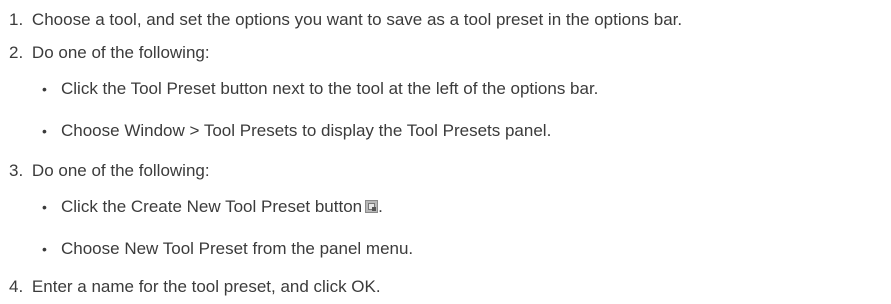 This screenshot has width=891, height=304. Describe the element at coordinates (16, 286) in the screenshot. I see `step-number: 4.` at that location.